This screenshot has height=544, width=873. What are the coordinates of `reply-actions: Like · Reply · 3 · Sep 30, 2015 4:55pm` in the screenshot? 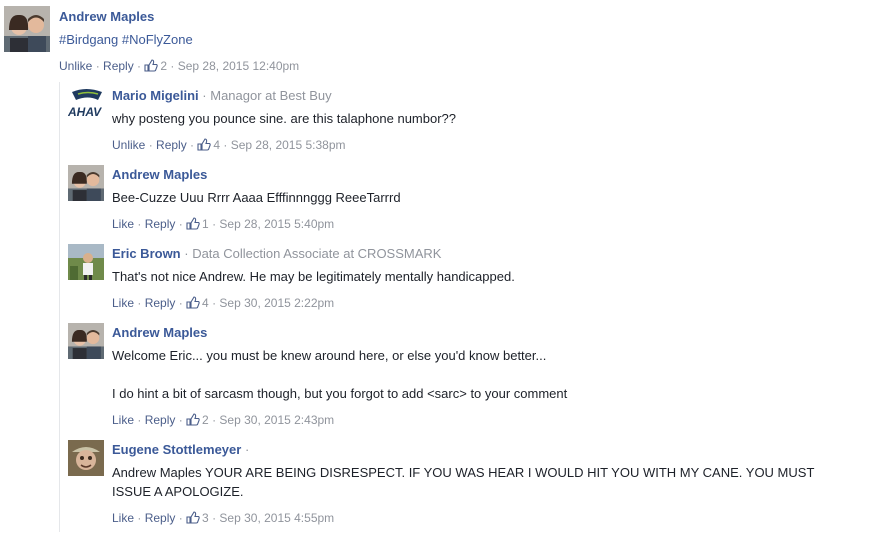 It's located at (223, 518).